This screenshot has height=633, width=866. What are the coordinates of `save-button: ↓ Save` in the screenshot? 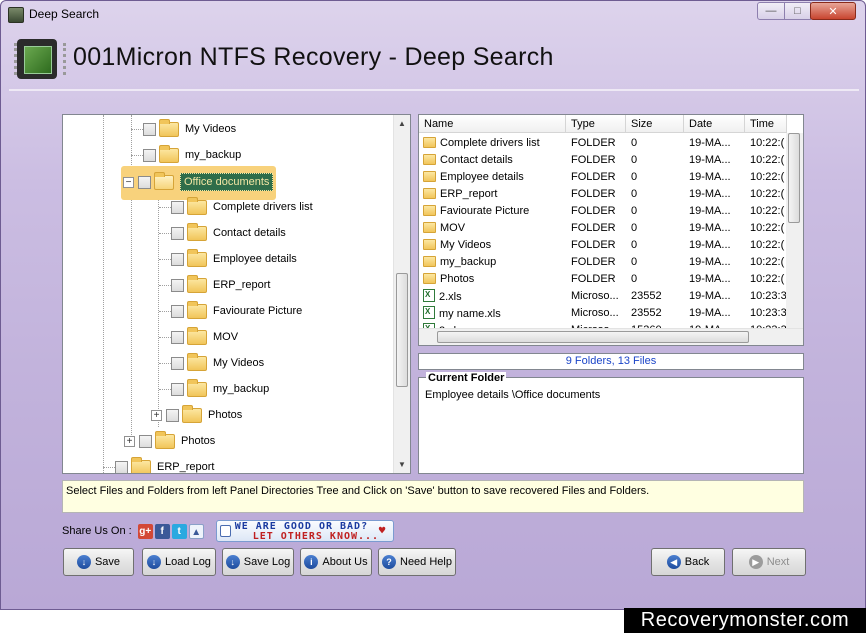 It's located at (98, 562).